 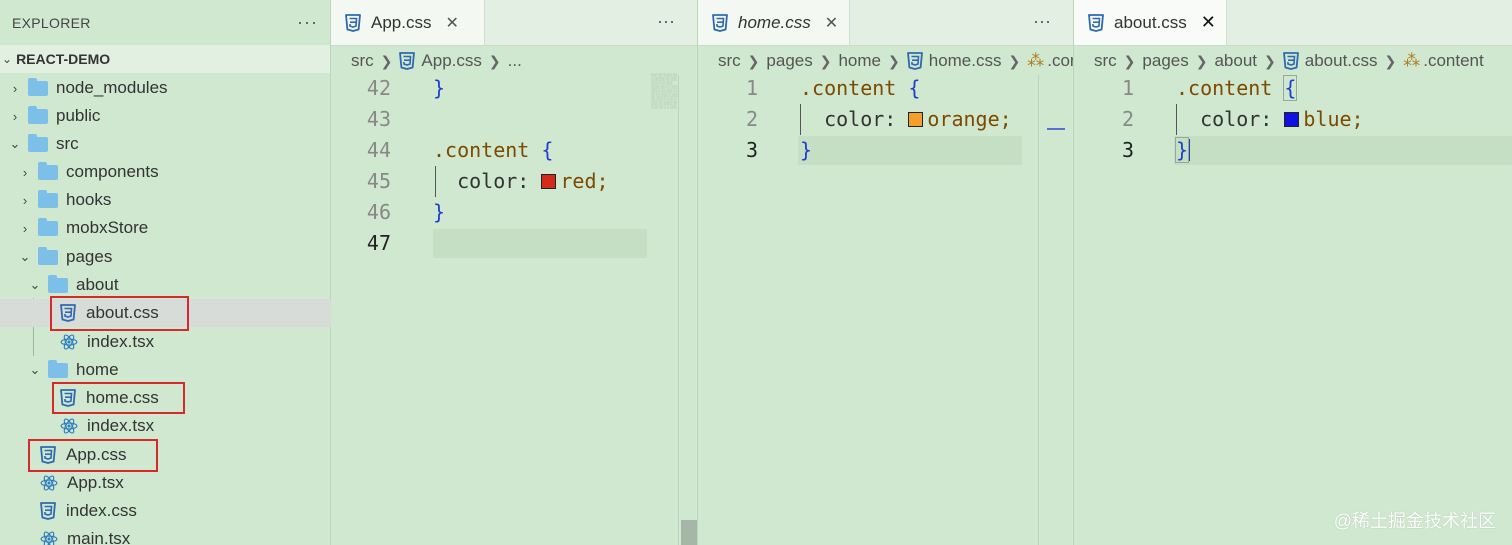 What do you see at coordinates (514, 243) in the screenshot?
I see `code-line: 47` at bounding box center [514, 243].